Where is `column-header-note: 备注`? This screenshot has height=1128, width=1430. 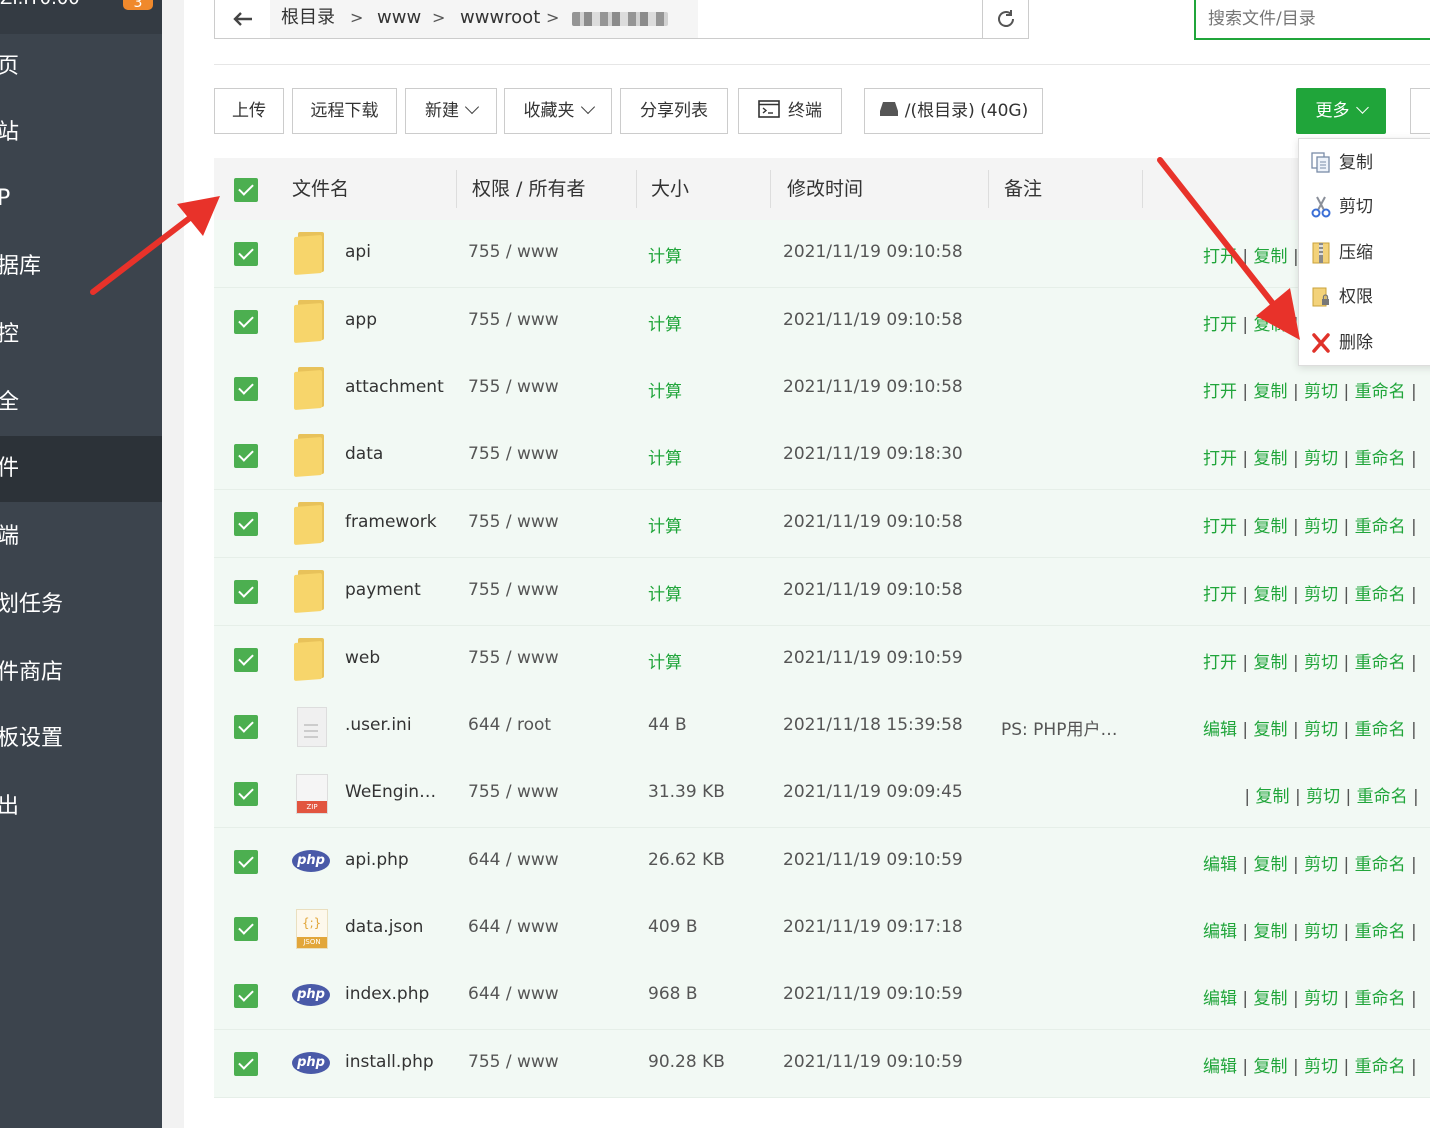
column-header-note: 备注 is located at coordinates (1023, 189).